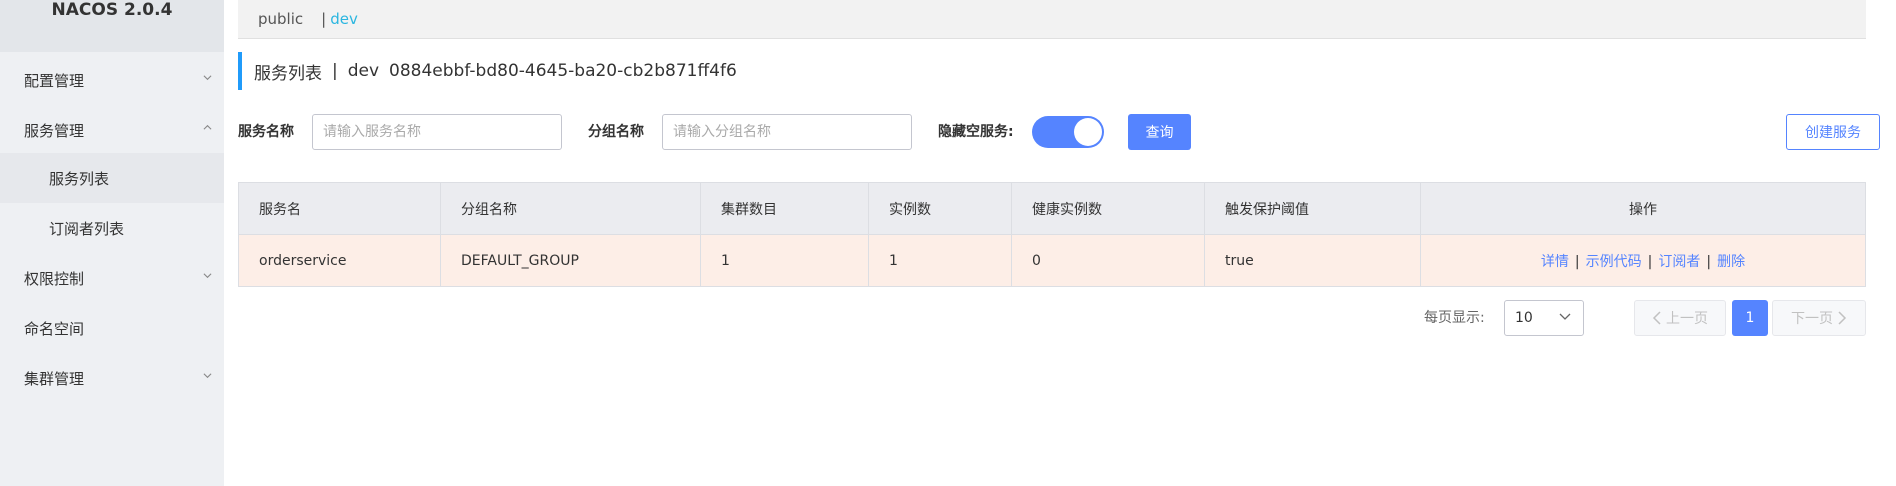 The height and width of the screenshot is (486, 1896). I want to click on filter-bar: 服务名称 分组名称 隐藏空服务: 查询 创建服务, so click(1059, 132).